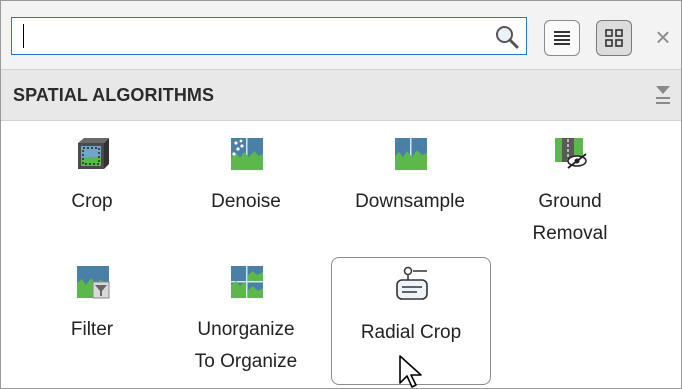 The width and height of the screenshot is (682, 389). What do you see at coordinates (114, 95) in the screenshot?
I see `section-title: SPATIAL ALGORITHMS` at bounding box center [114, 95].